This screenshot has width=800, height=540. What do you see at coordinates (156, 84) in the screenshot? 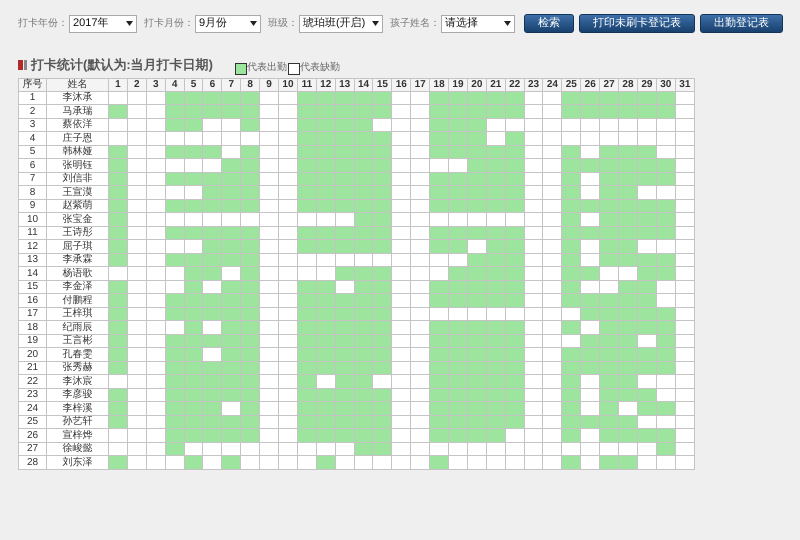
I see `column-header: 3` at bounding box center [156, 84].